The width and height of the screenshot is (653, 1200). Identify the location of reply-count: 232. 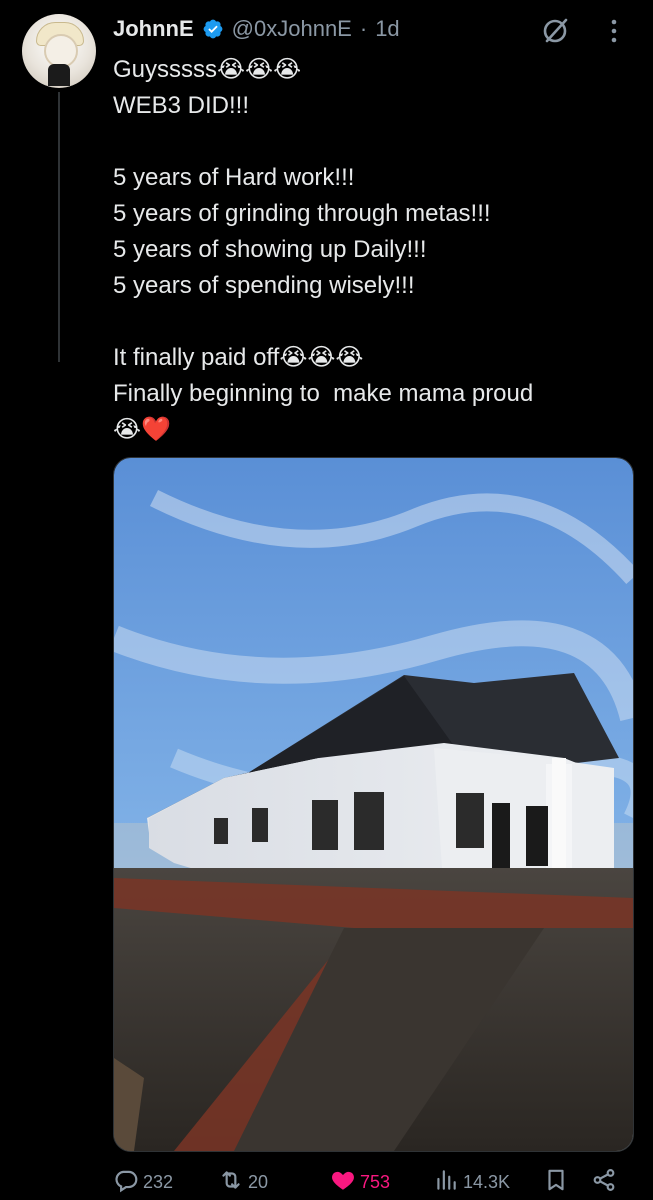
(158, 1181).